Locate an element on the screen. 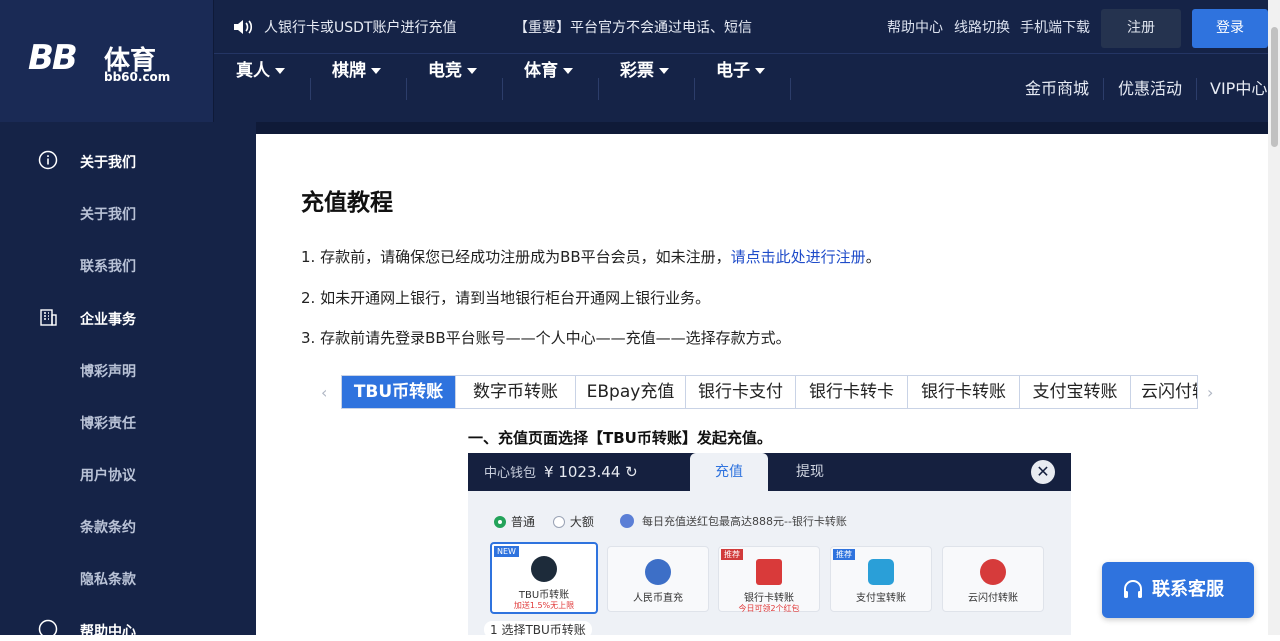 Image resolution: width=1280 pixels, height=641 pixels. promo-line: 每日充值送红包最高达888元--银行卡转账 is located at coordinates (733, 521).